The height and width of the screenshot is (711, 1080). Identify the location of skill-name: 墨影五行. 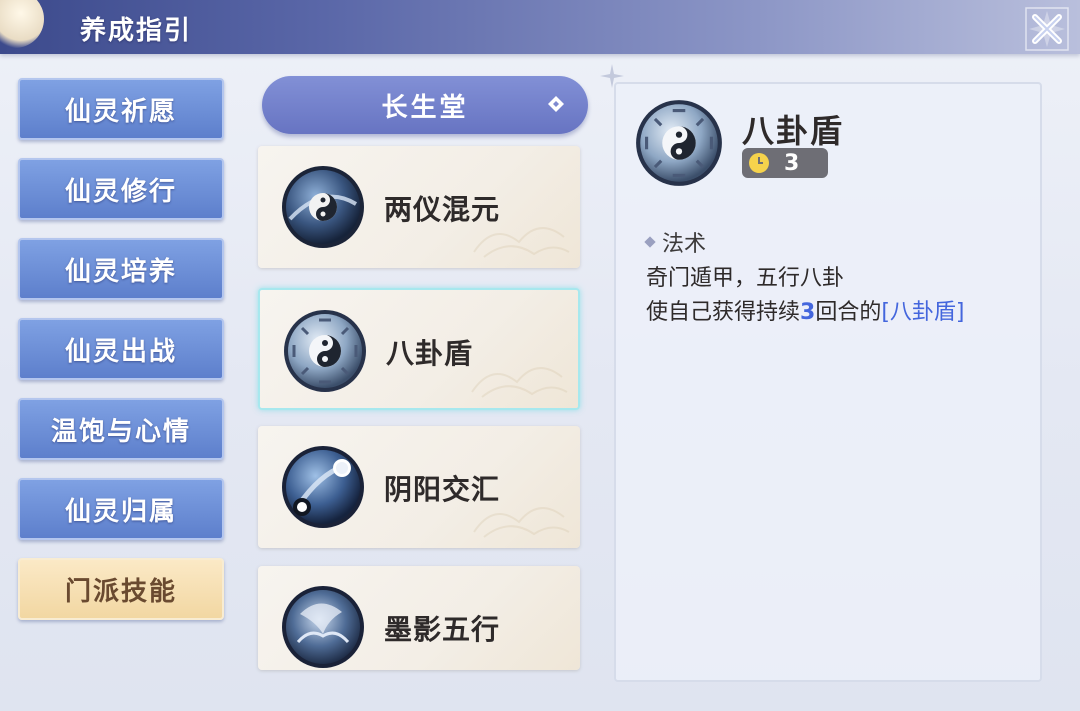
(442, 629).